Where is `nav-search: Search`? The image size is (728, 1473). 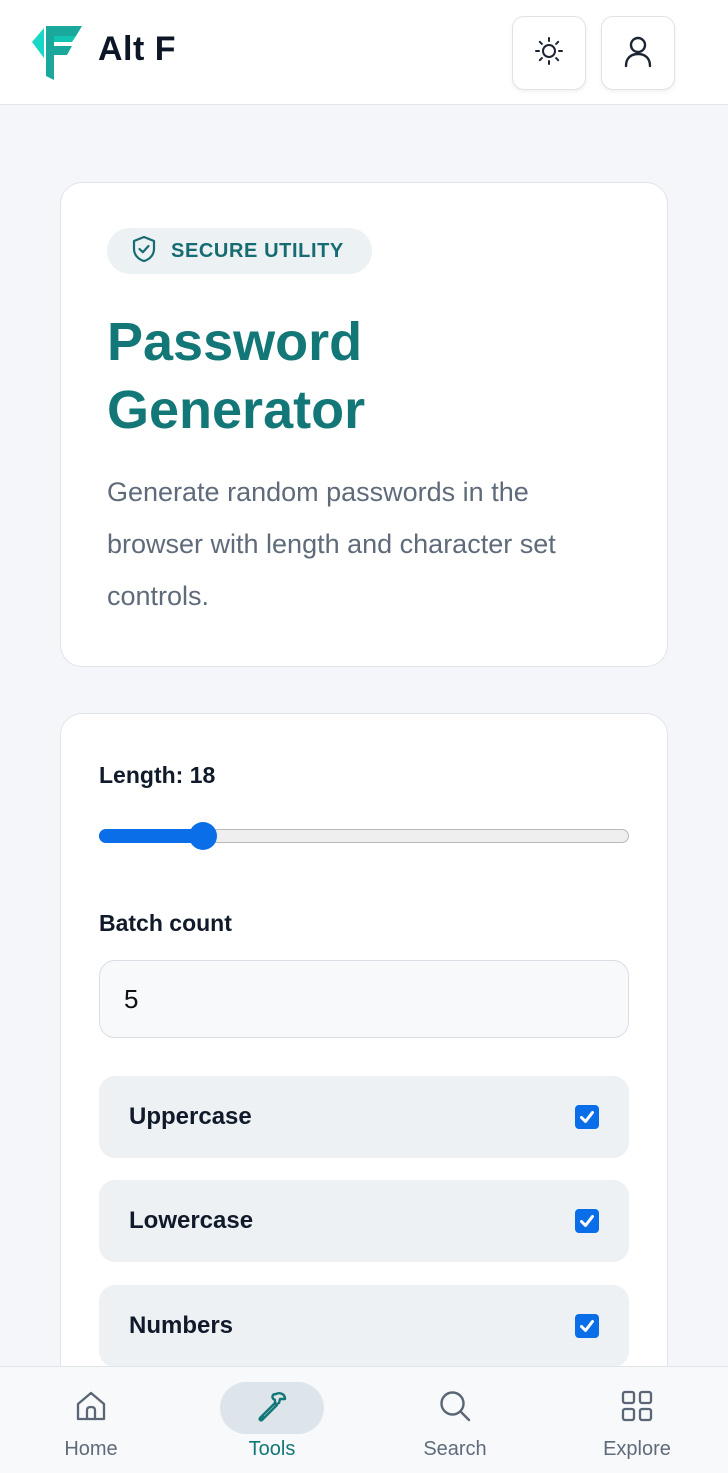 nav-search: Search is located at coordinates (455, 1420).